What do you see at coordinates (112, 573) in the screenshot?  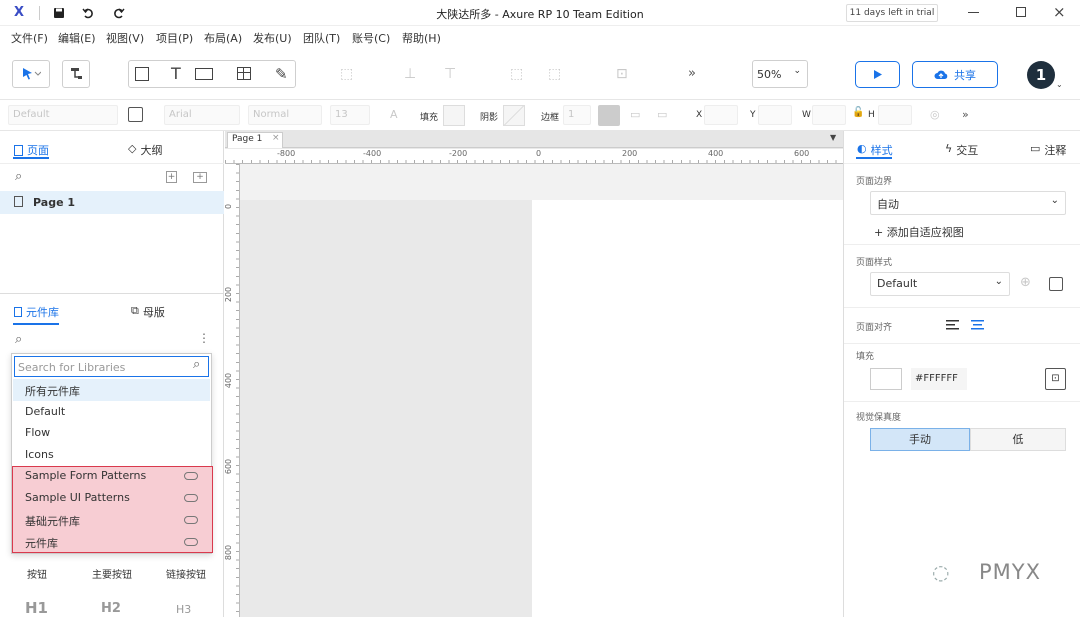 I see `widget-primary-button: 主要按钮` at bounding box center [112, 573].